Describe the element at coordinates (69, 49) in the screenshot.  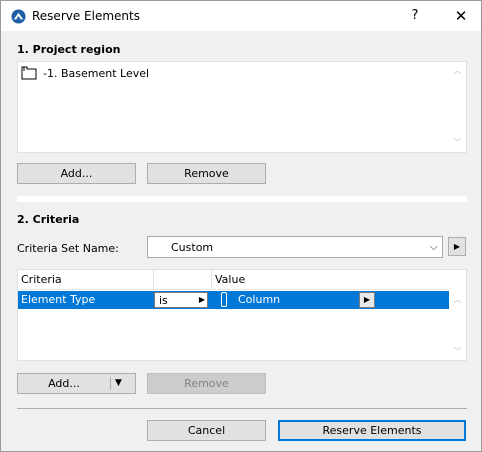
I see `project-region-heading: 1. Project region` at that location.